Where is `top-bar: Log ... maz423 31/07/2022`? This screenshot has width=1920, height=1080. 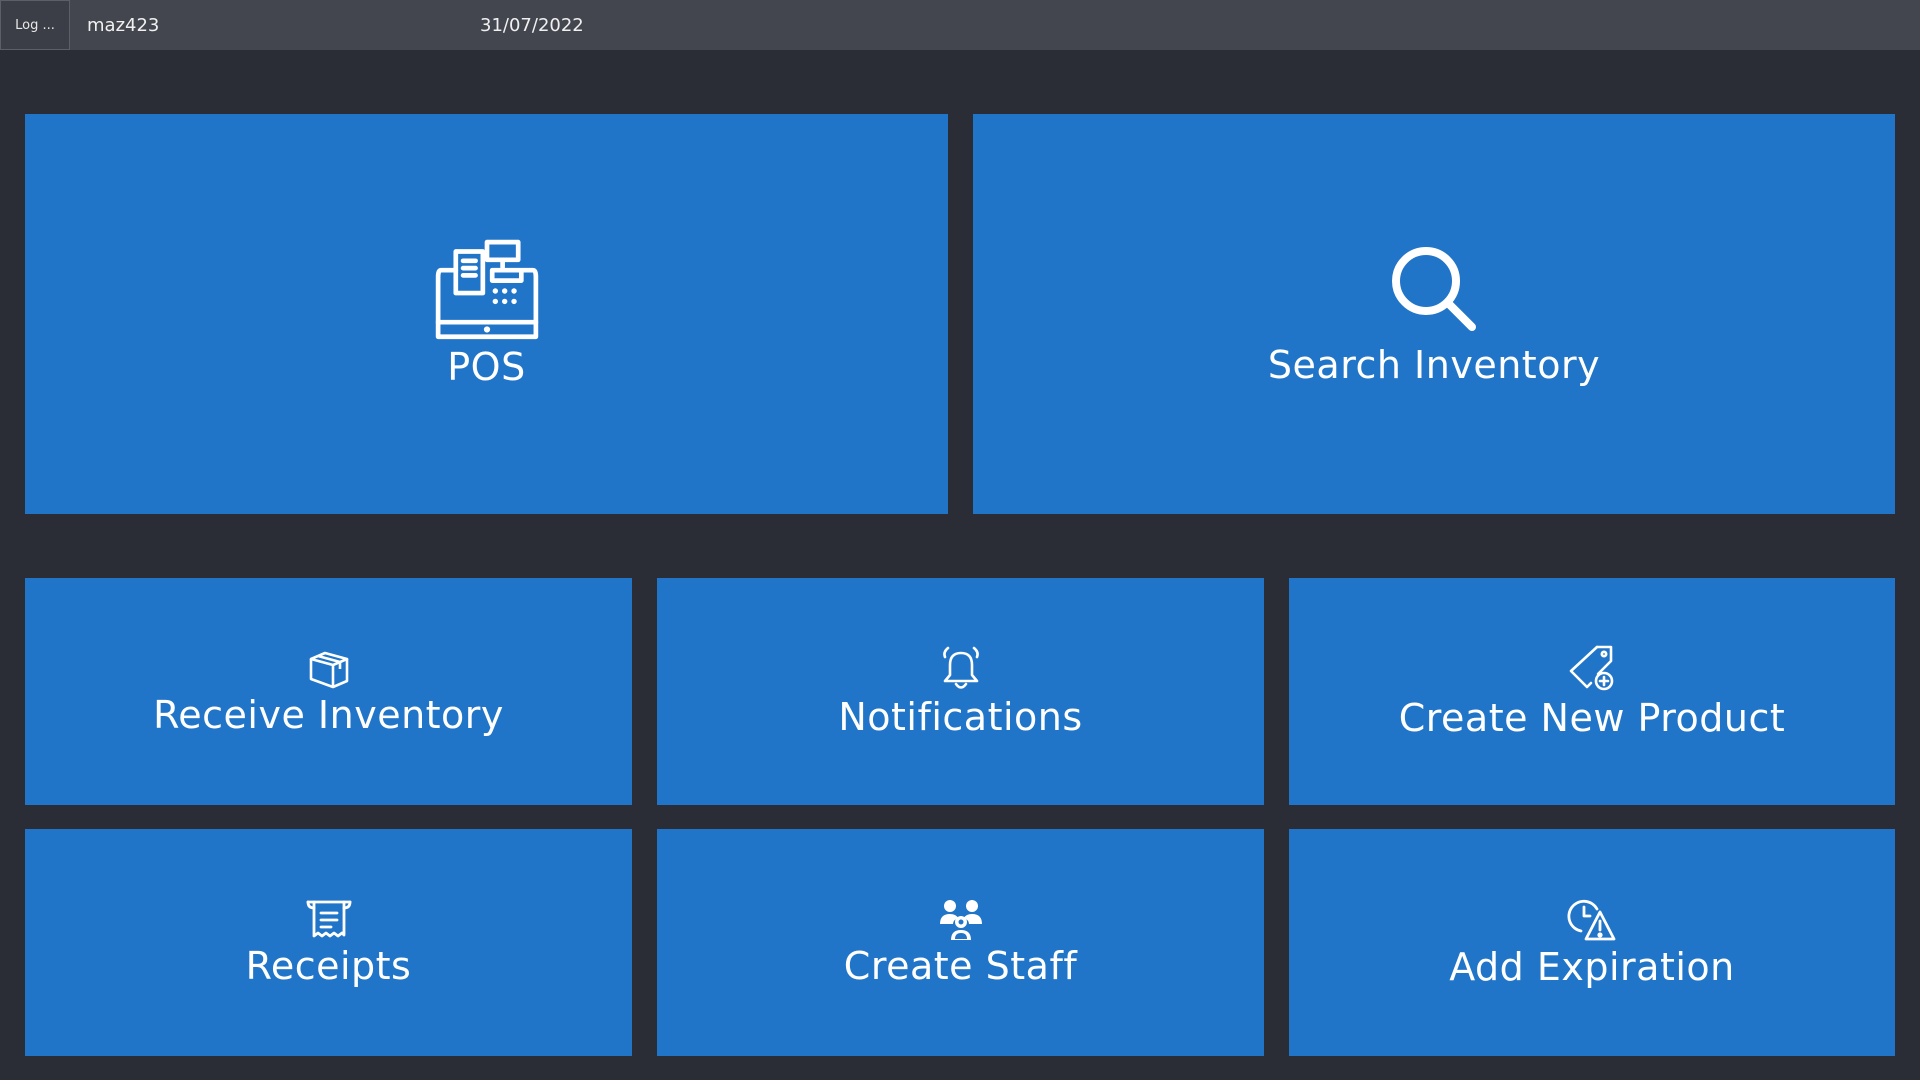
top-bar: Log ... maz423 31/07/2022 is located at coordinates (960, 25).